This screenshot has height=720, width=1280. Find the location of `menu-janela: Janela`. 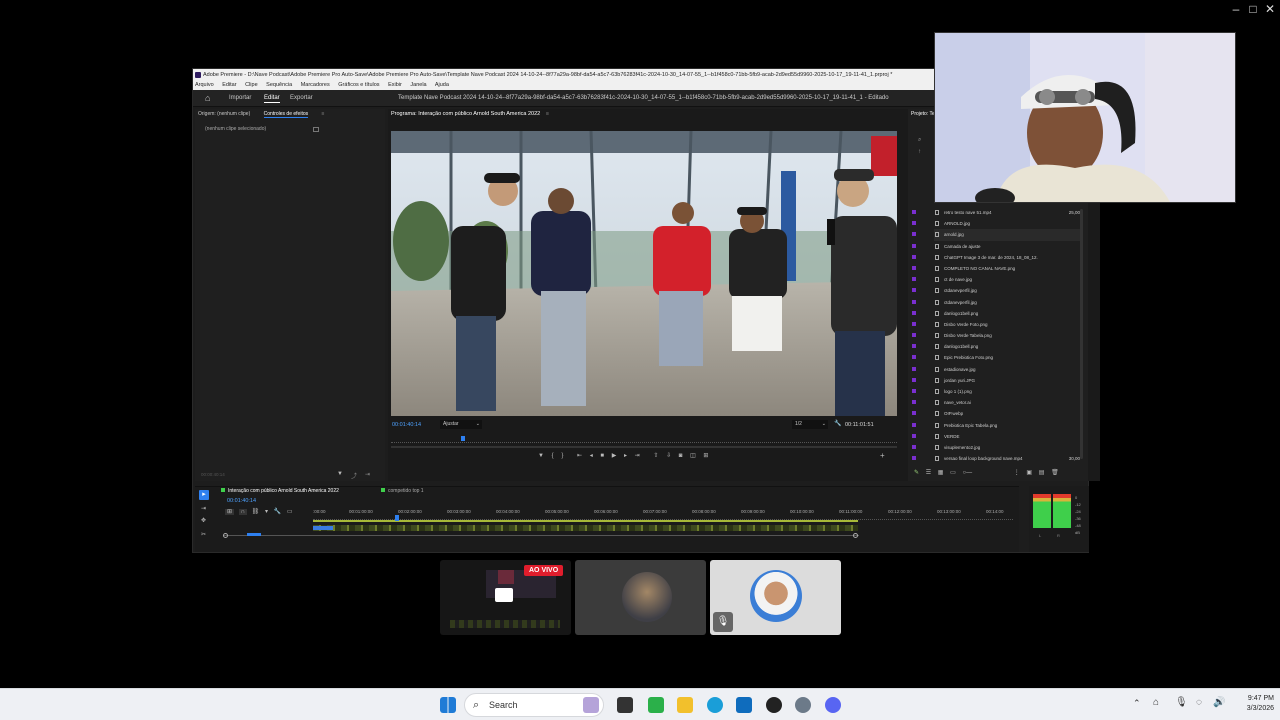

menu-janela: Janela is located at coordinates (418, 85).